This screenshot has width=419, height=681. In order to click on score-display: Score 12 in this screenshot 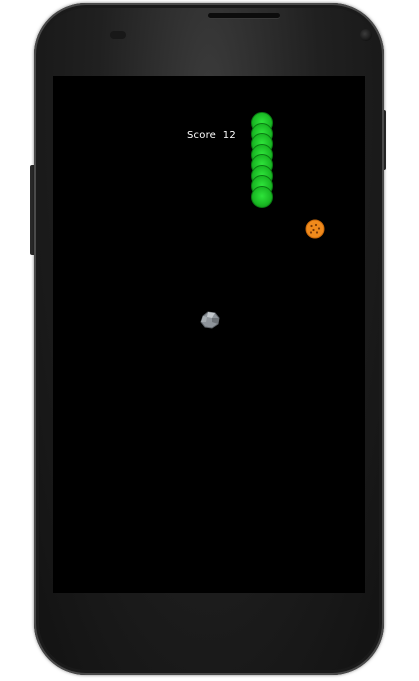, I will do `click(211, 135)`.